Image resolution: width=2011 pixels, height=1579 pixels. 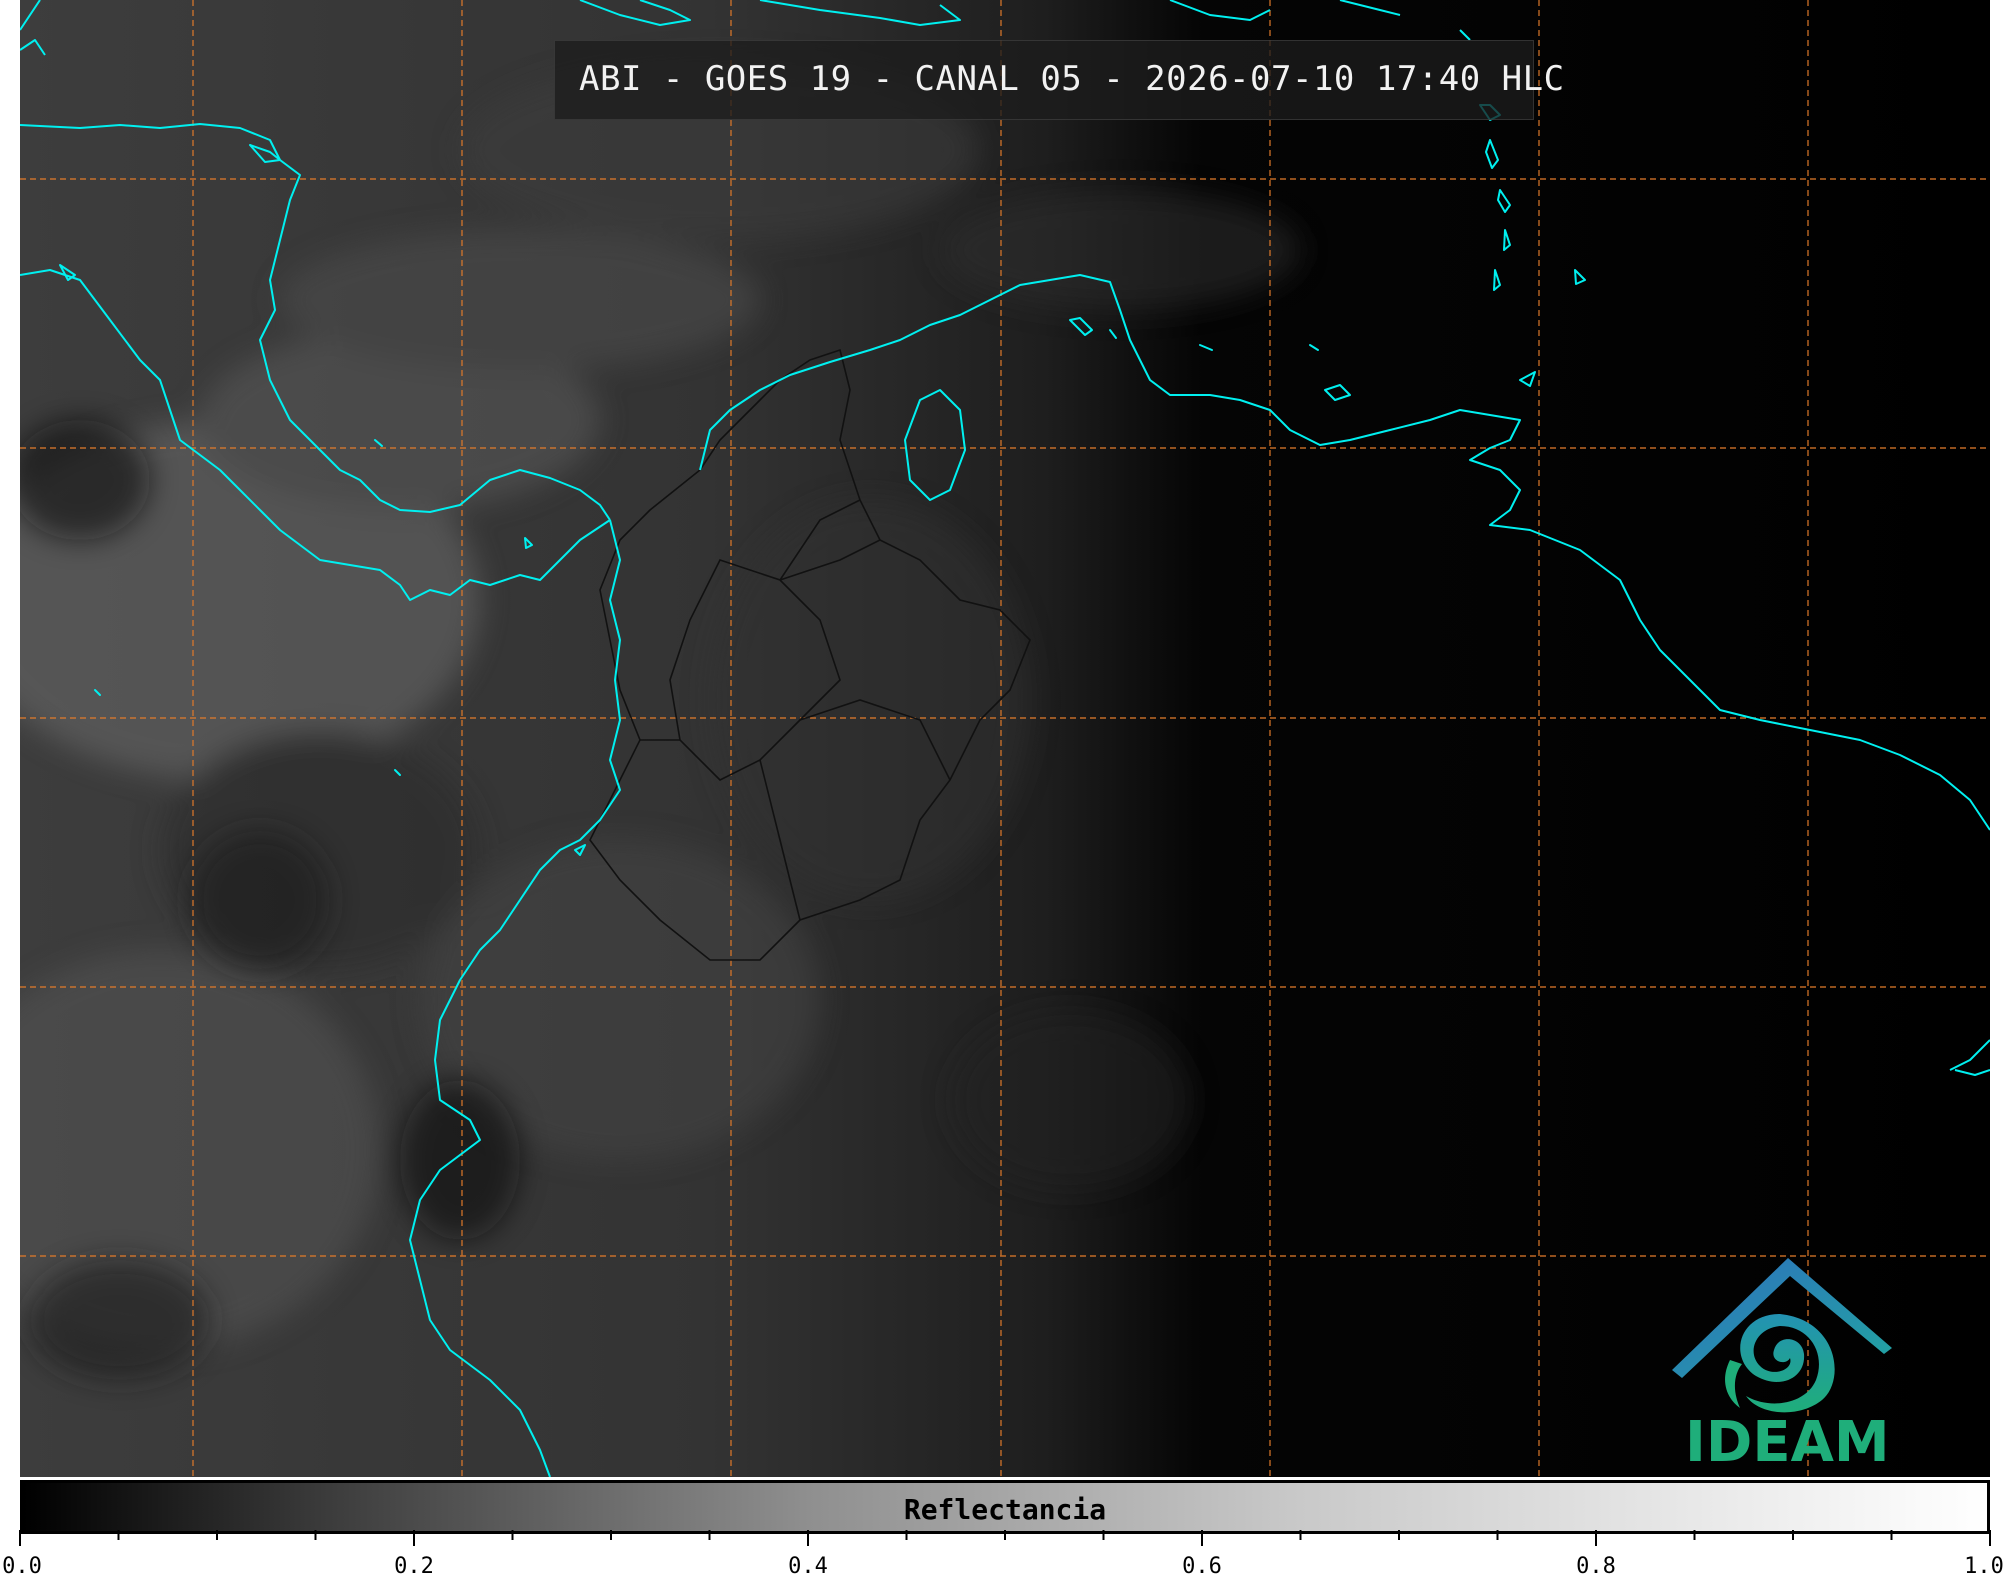 What do you see at coordinates (1202, 1566) in the screenshot?
I see `colorbar-tick-label: 0.6` at bounding box center [1202, 1566].